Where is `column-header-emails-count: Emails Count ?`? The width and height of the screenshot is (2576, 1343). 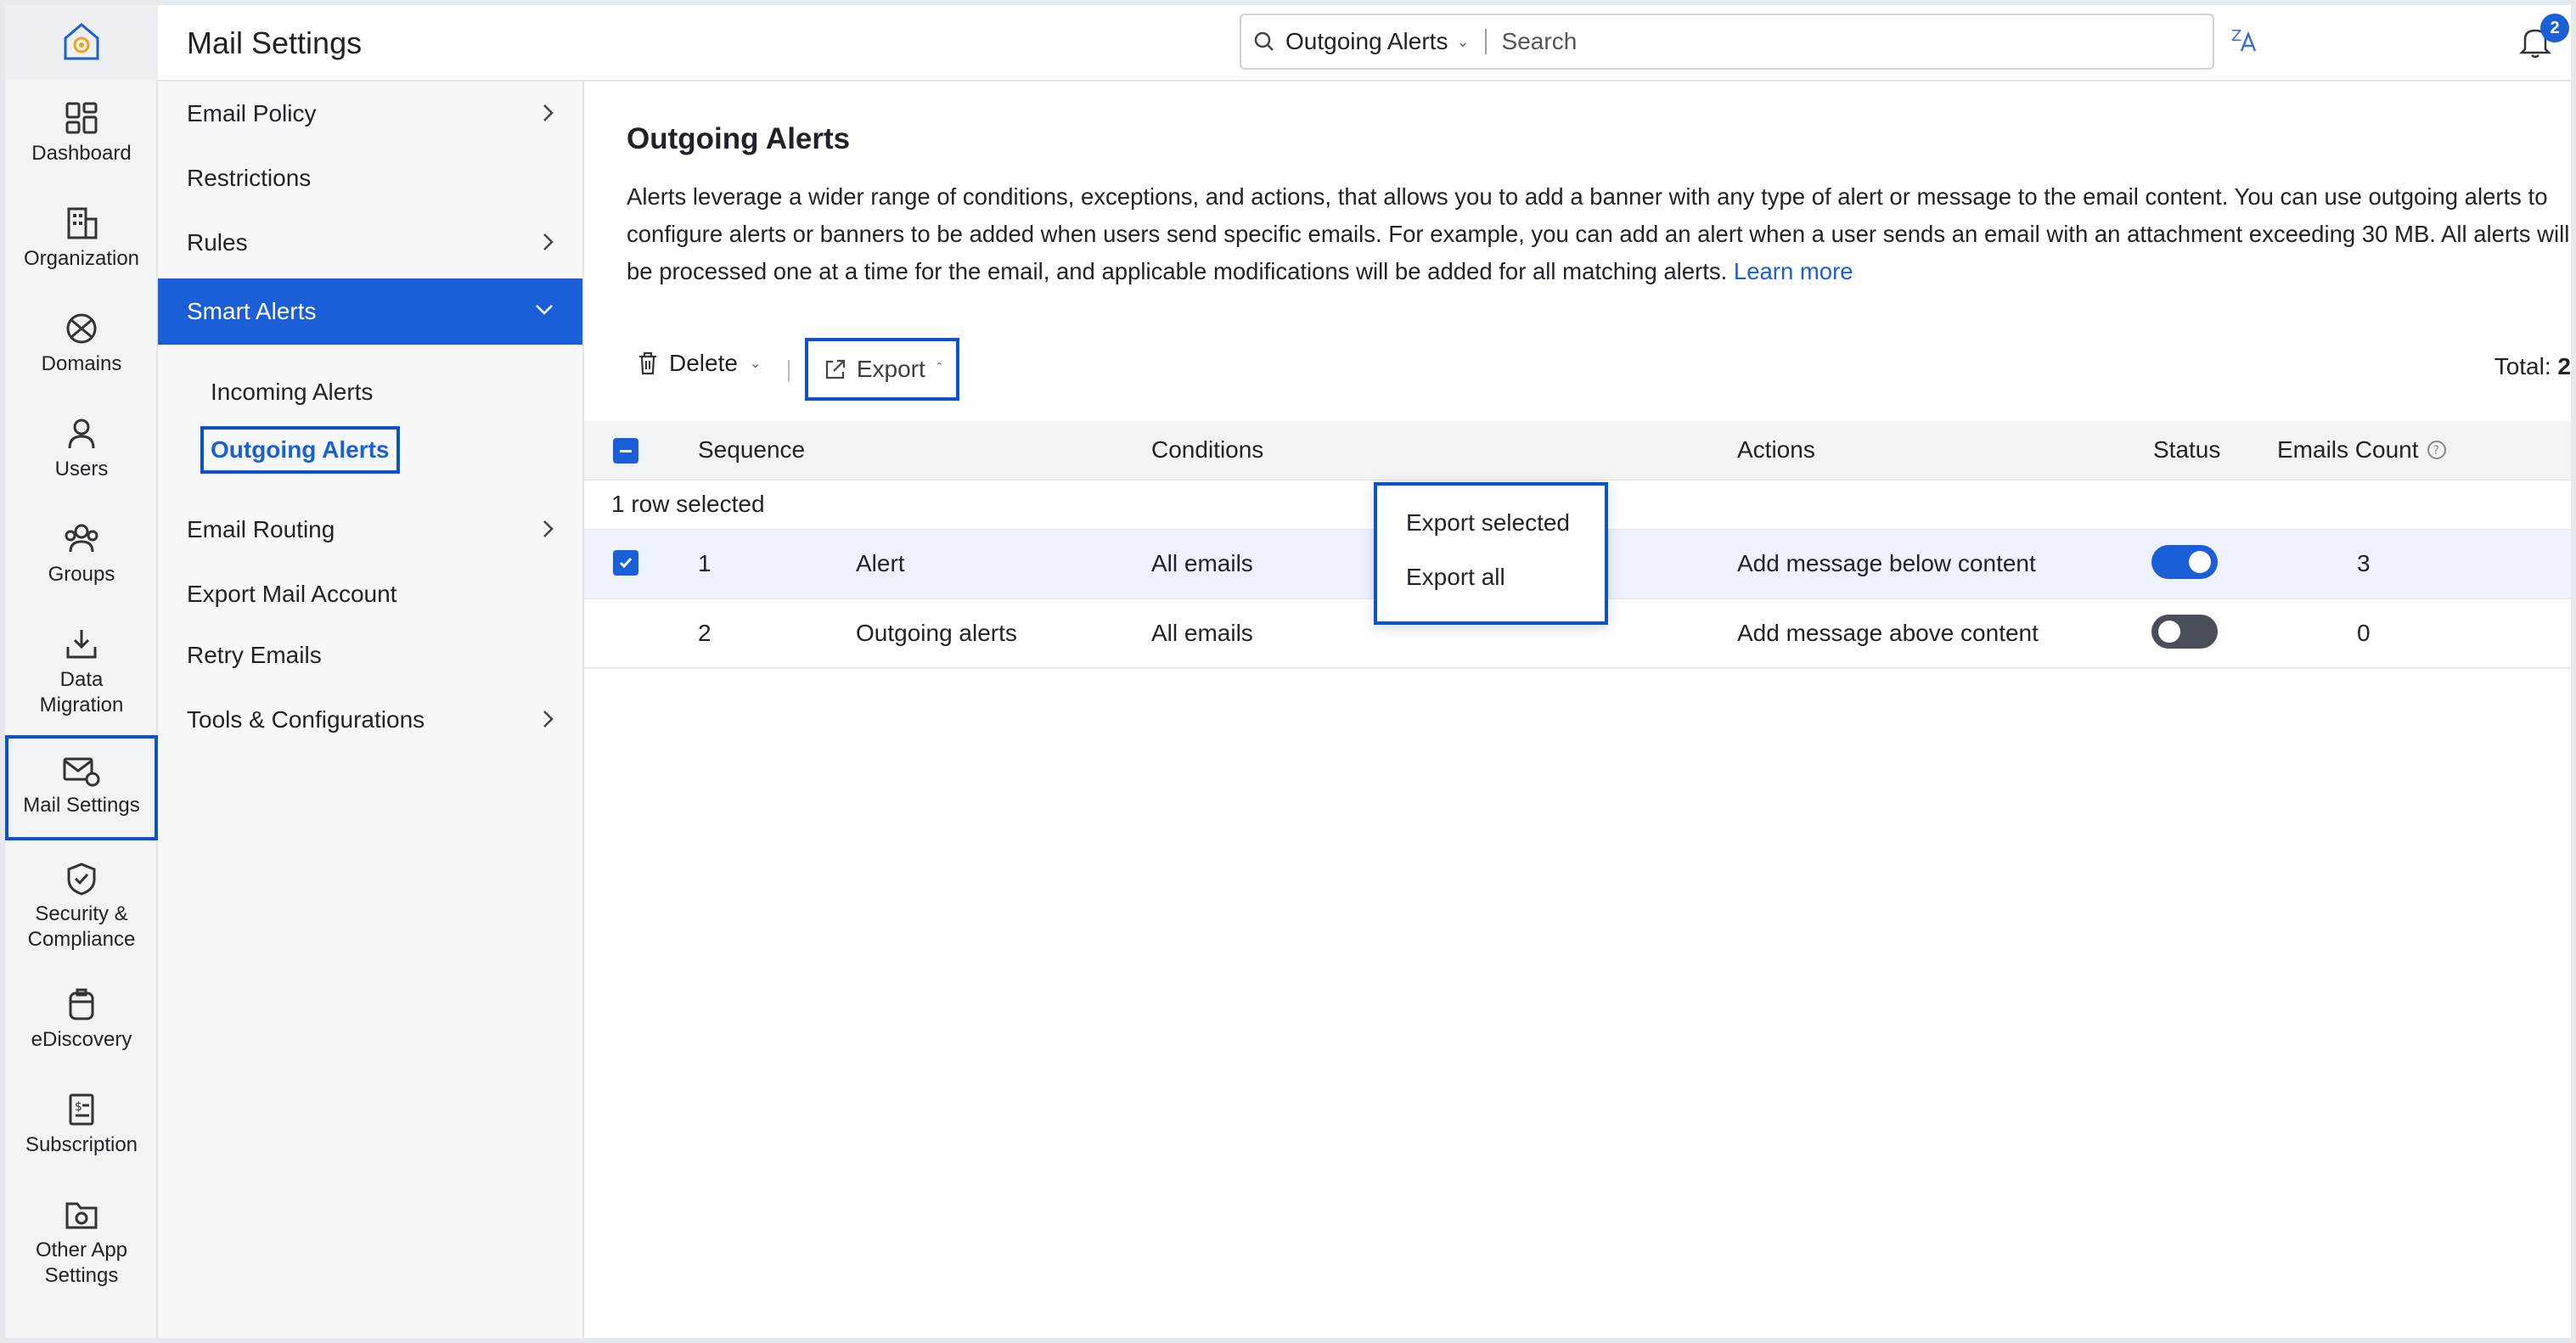
column-header-emails-count: Emails Count ? is located at coordinates (2362, 450).